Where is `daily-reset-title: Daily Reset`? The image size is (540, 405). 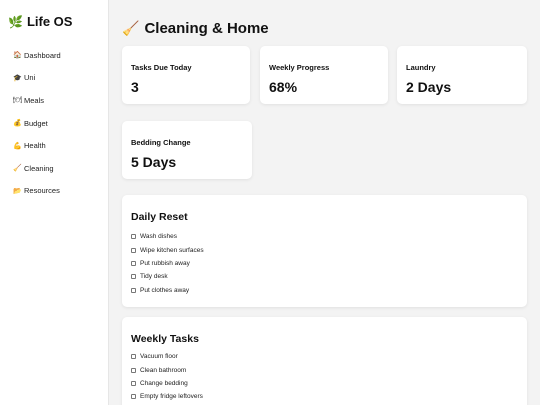 daily-reset-title: Daily Reset is located at coordinates (159, 217).